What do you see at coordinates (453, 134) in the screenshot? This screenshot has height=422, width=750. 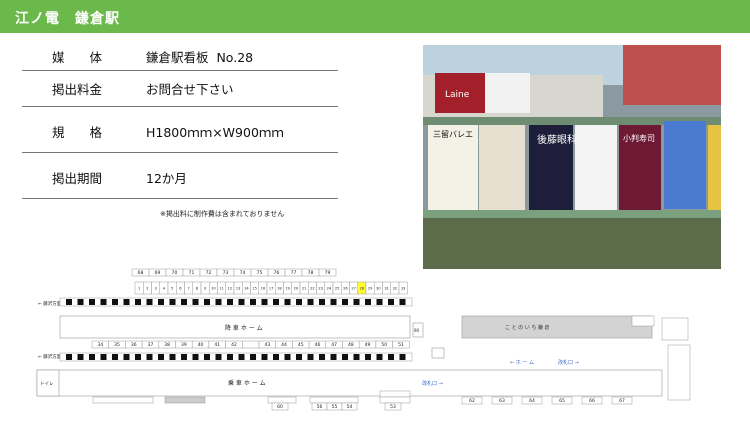 I see `sign-ballet: 三留バレエ` at bounding box center [453, 134].